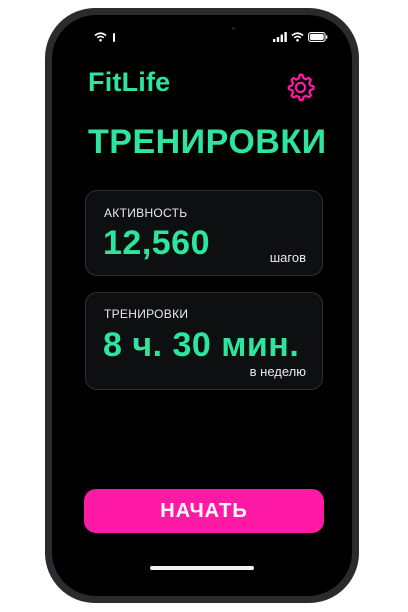  Describe the element at coordinates (277, 371) in the screenshot. I see `workouts-period-unit: в неделю` at that location.